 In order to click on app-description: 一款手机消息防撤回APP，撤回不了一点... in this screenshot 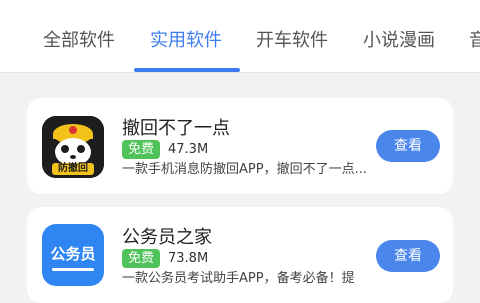, I will do `click(244, 169)`.